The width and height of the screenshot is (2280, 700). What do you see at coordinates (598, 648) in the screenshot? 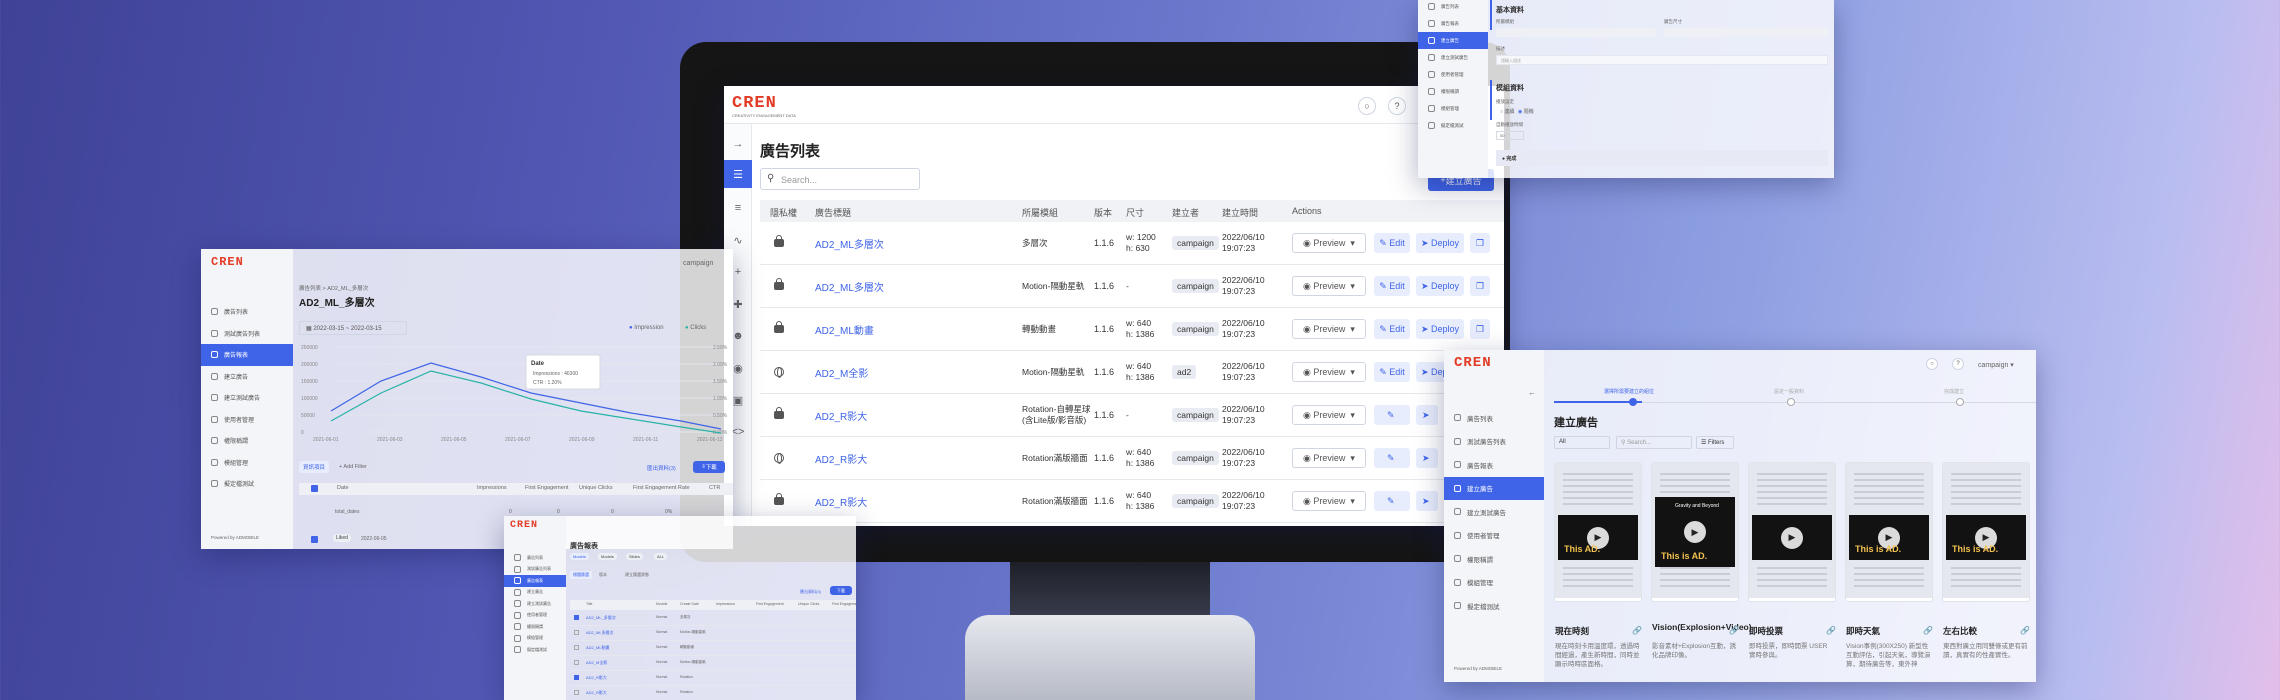
I see `listing-row-title: AD2_ML動畫` at bounding box center [598, 648].